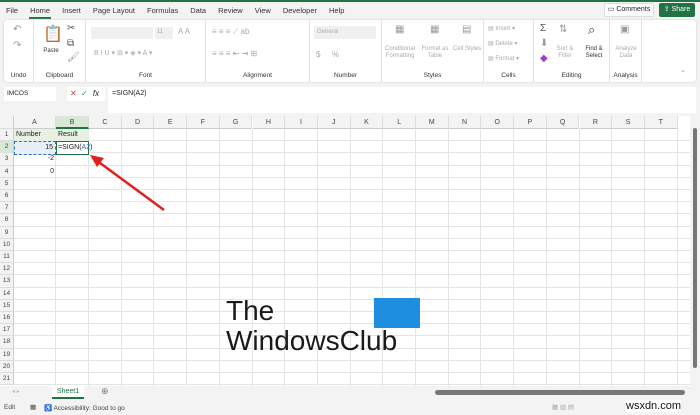  What do you see at coordinates (127, 183) in the screenshot?
I see `annotation-arrow` at bounding box center [127, 183].